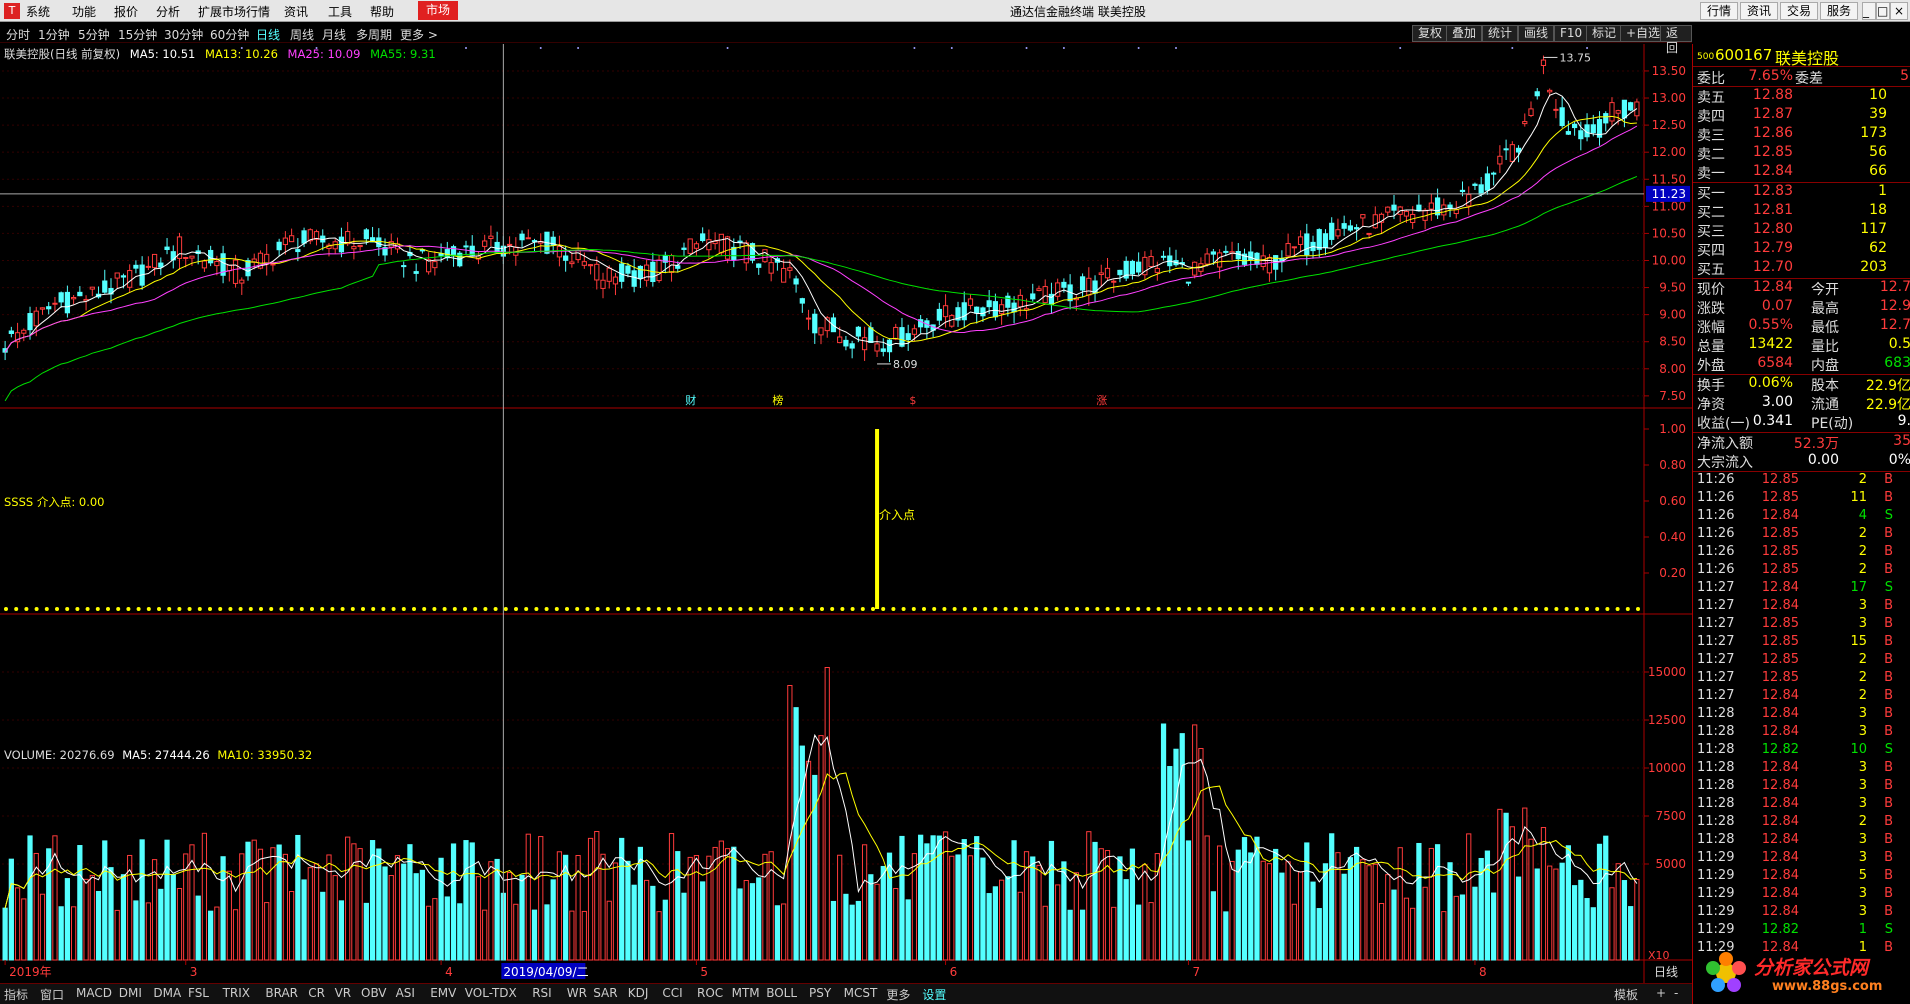  What do you see at coordinates (343, 993) in the screenshot?
I see `indicator-tab-vr: VR` at bounding box center [343, 993].